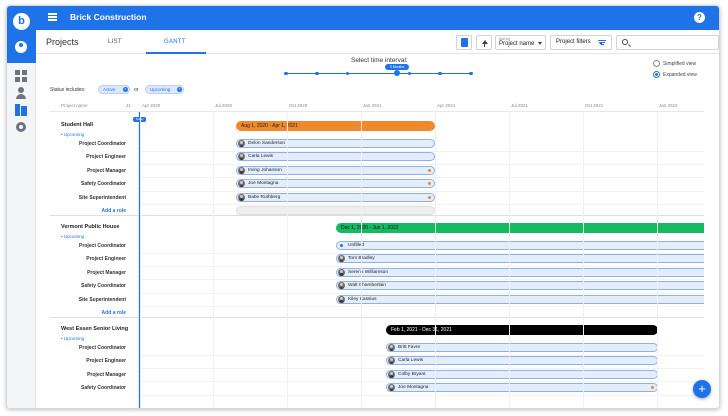 This screenshot has width=728, height=416. Describe the element at coordinates (520, 245) in the screenshot. I see `assignment-bar: Unfilled` at that location.